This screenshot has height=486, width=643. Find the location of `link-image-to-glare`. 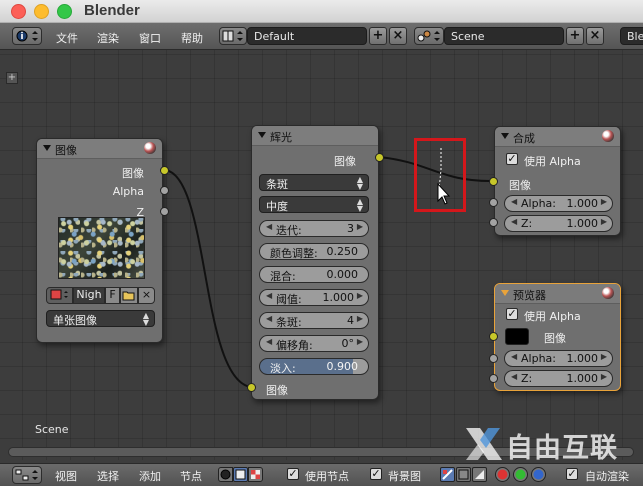

link-image-to-glare is located at coordinates (208, 278).